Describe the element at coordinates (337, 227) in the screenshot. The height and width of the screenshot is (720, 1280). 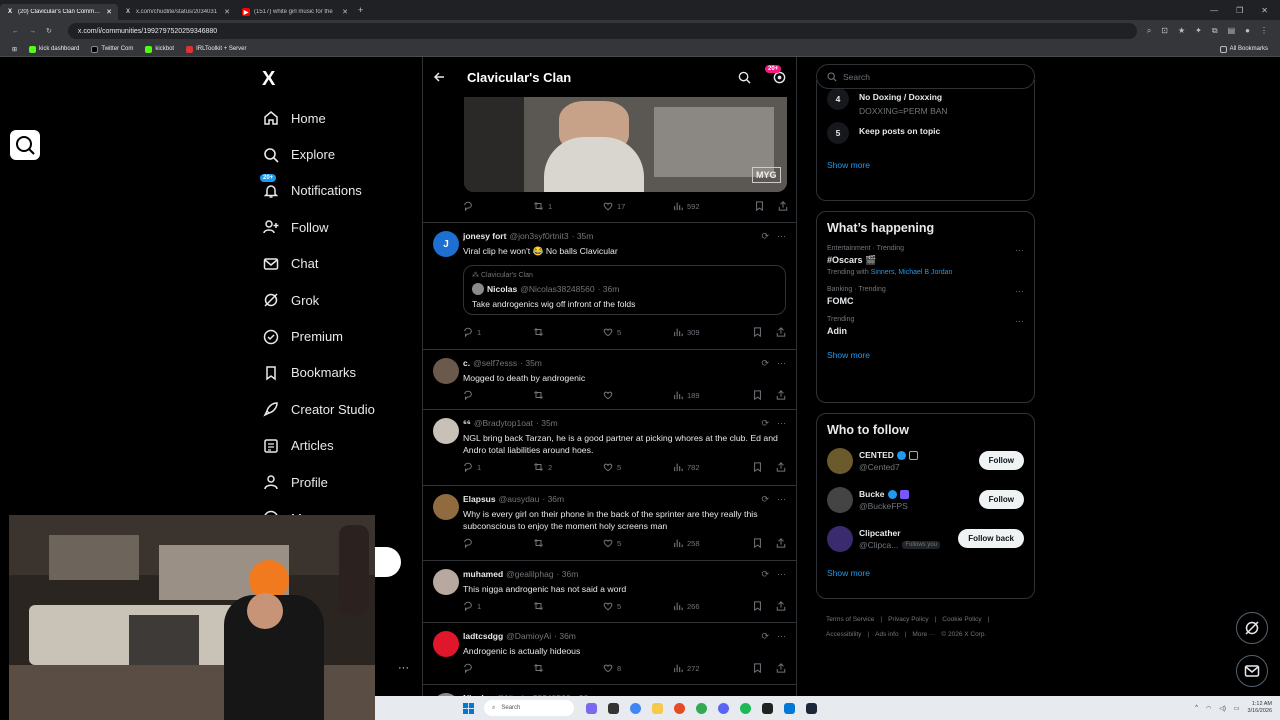
I see `nav-follow: Follow` at that location.